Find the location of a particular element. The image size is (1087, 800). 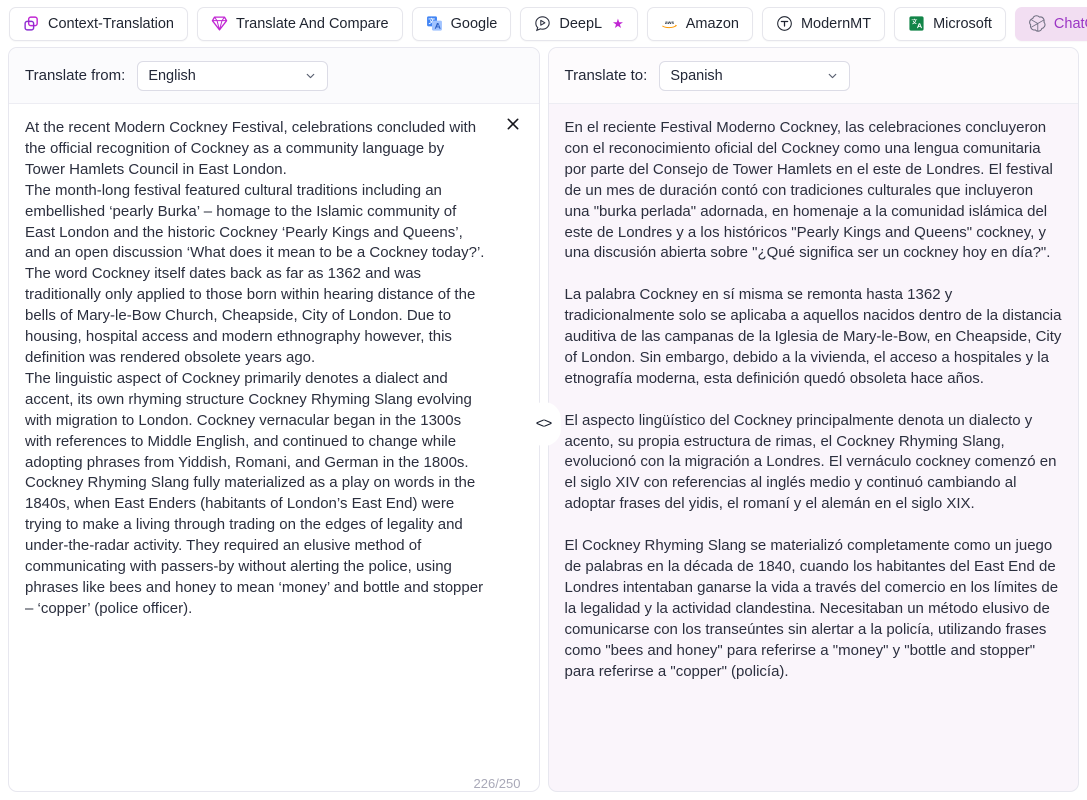

character-counter: 226/250 is located at coordinates (497, 783).